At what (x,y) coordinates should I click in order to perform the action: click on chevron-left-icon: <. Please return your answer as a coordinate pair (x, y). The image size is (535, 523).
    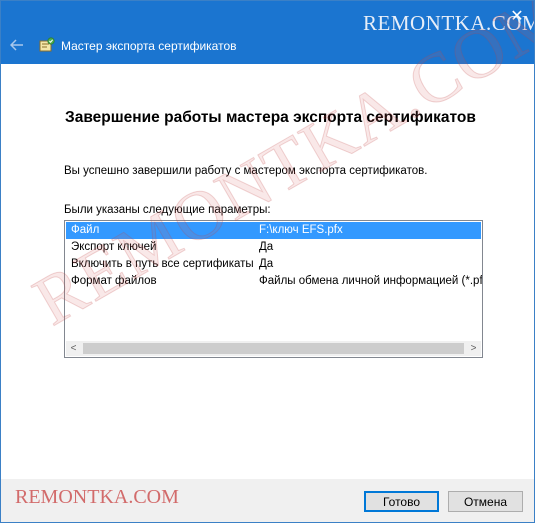
    Looking at the image, I should click on (73, 348).